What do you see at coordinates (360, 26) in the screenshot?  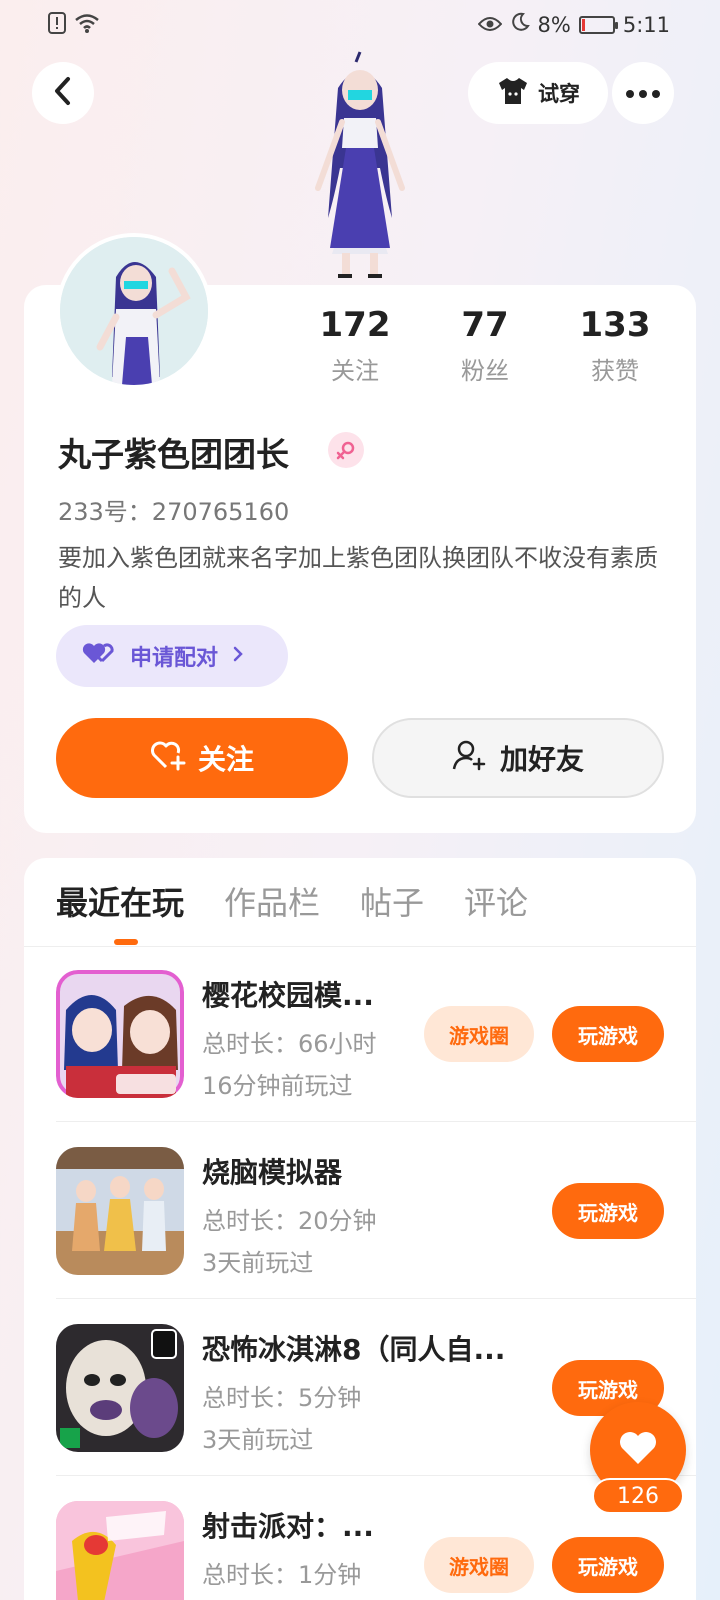 I see `status-bar: 8% 5:11` at bounding box center [360, 26].